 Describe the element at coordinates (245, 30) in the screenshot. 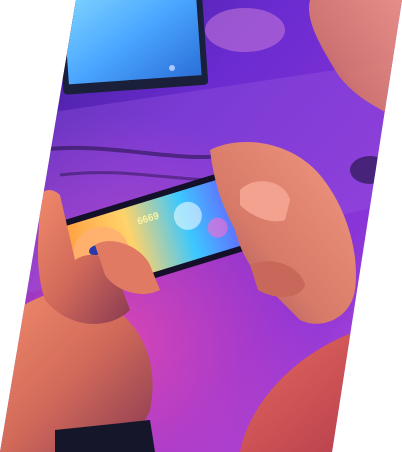

I see `blurred-object` at that location.